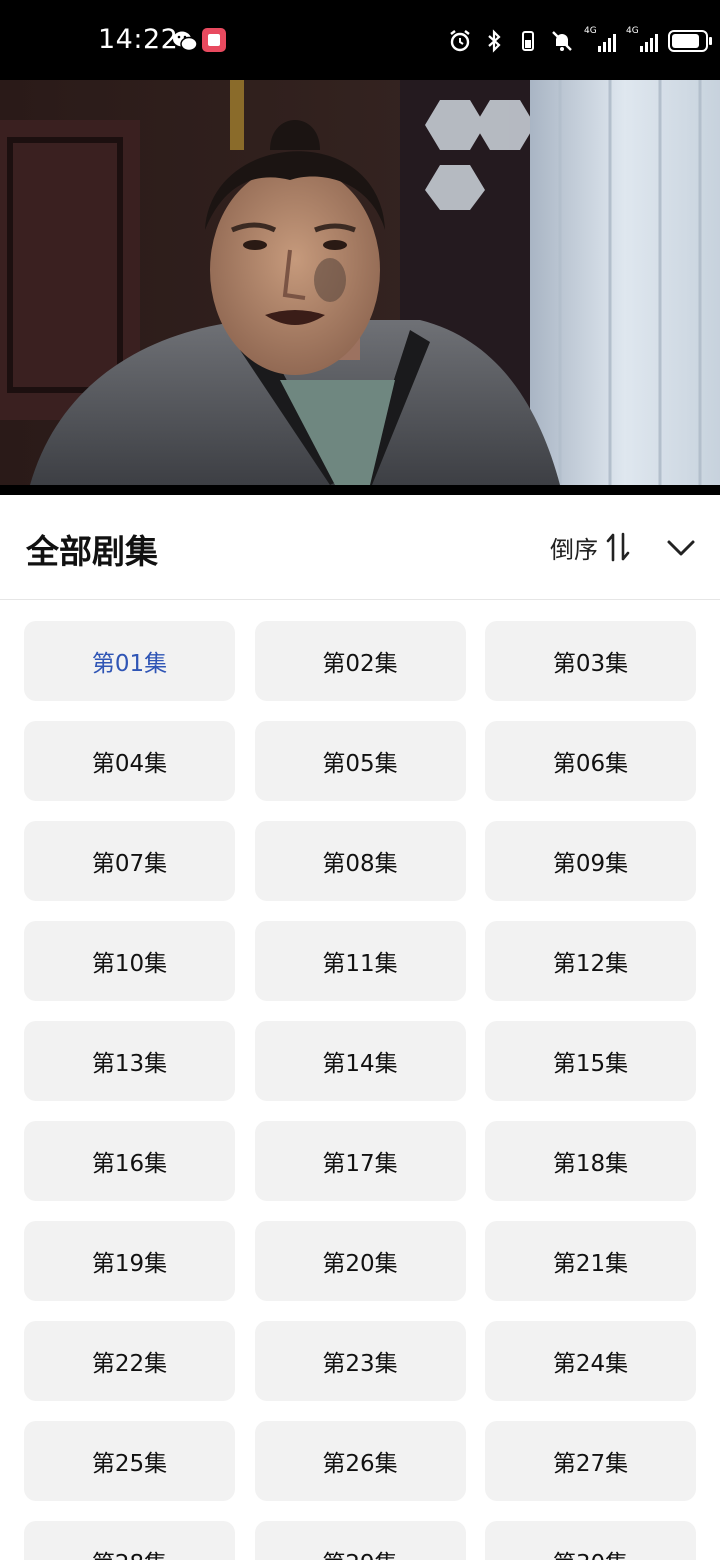 The width and height of the screenshot is (720, 1560). What do you see at coordinates (360, 1361) in the screenshot?
I see `episode-item: 第23集` at bounding box center [360, 1361].